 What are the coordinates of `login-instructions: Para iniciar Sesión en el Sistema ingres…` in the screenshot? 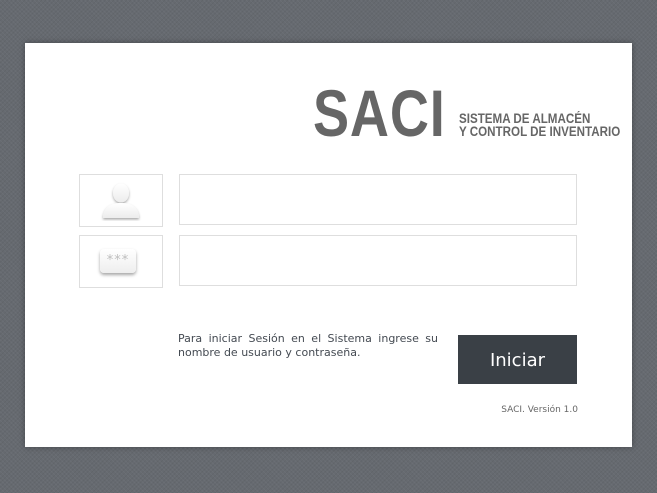 It's located at (308, 345).